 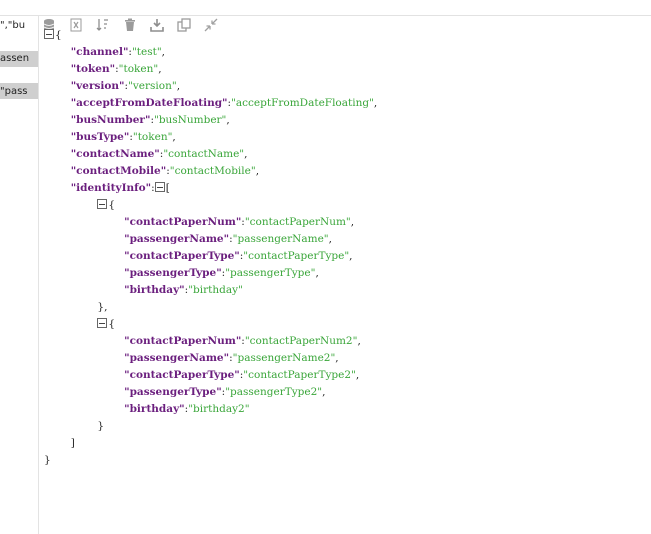 What do you see at coordinates (100, 137) in the screenshot?
I see `json-key: "busType"` at bounding box center [100, 137].